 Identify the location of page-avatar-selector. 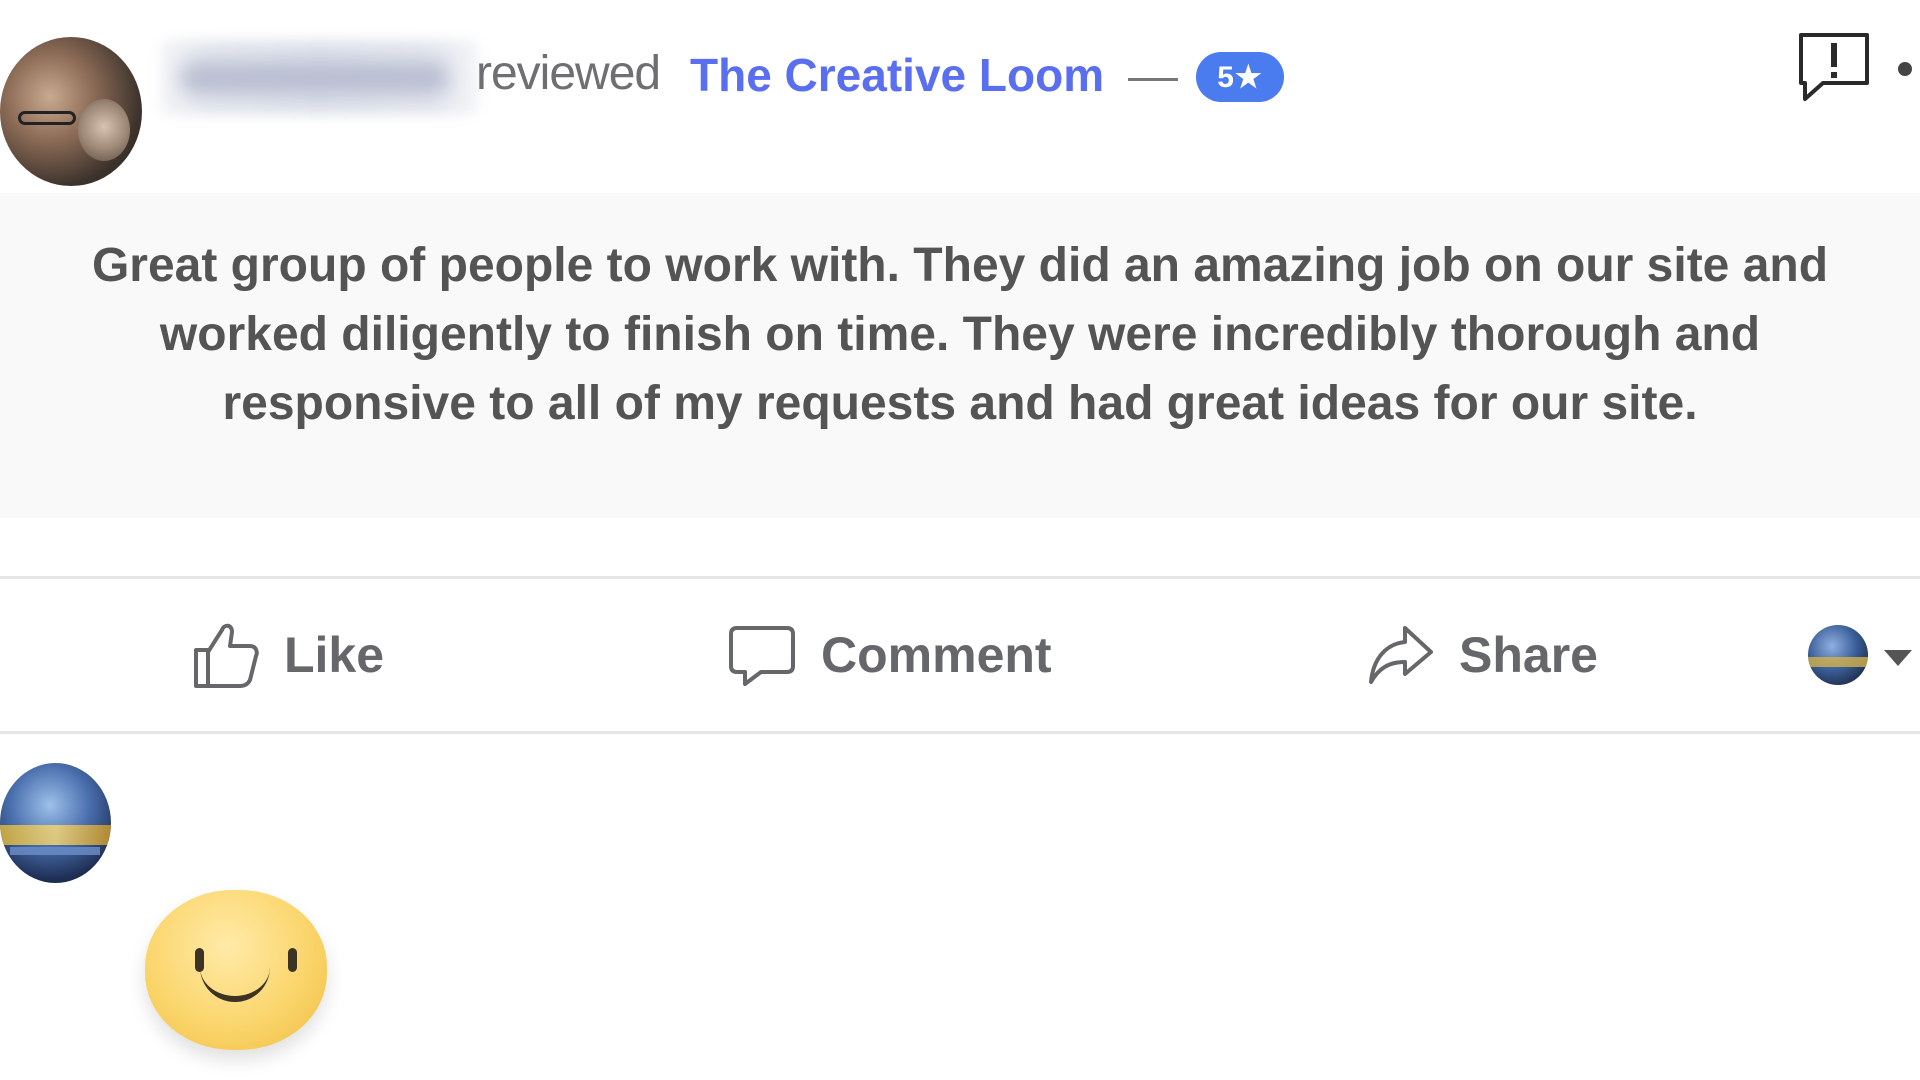
(1838, 655).